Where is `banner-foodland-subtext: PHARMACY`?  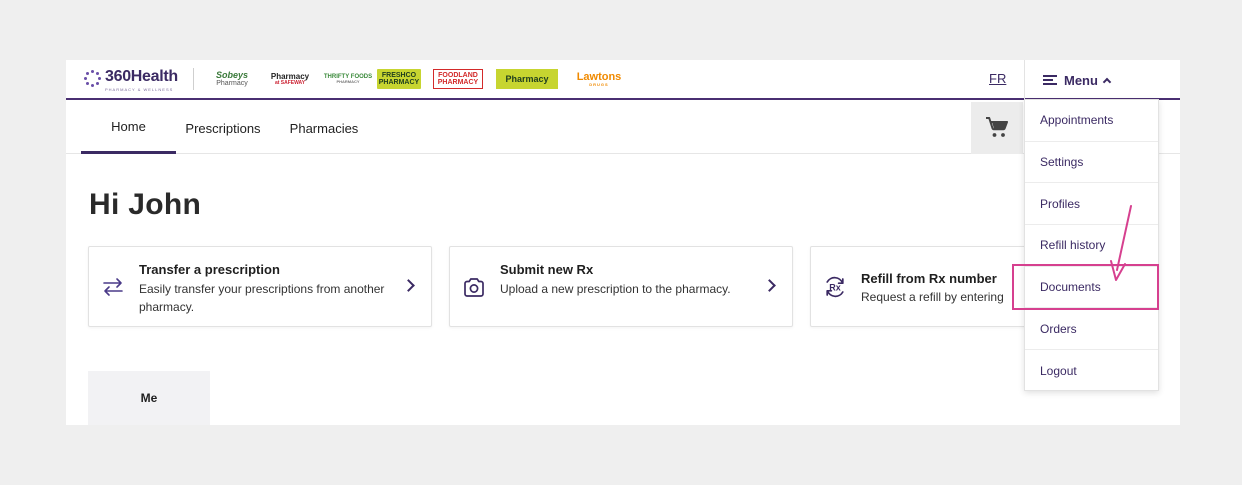
banner-foodland-subtext: PHARMACY is located at coordinates (458, 82).